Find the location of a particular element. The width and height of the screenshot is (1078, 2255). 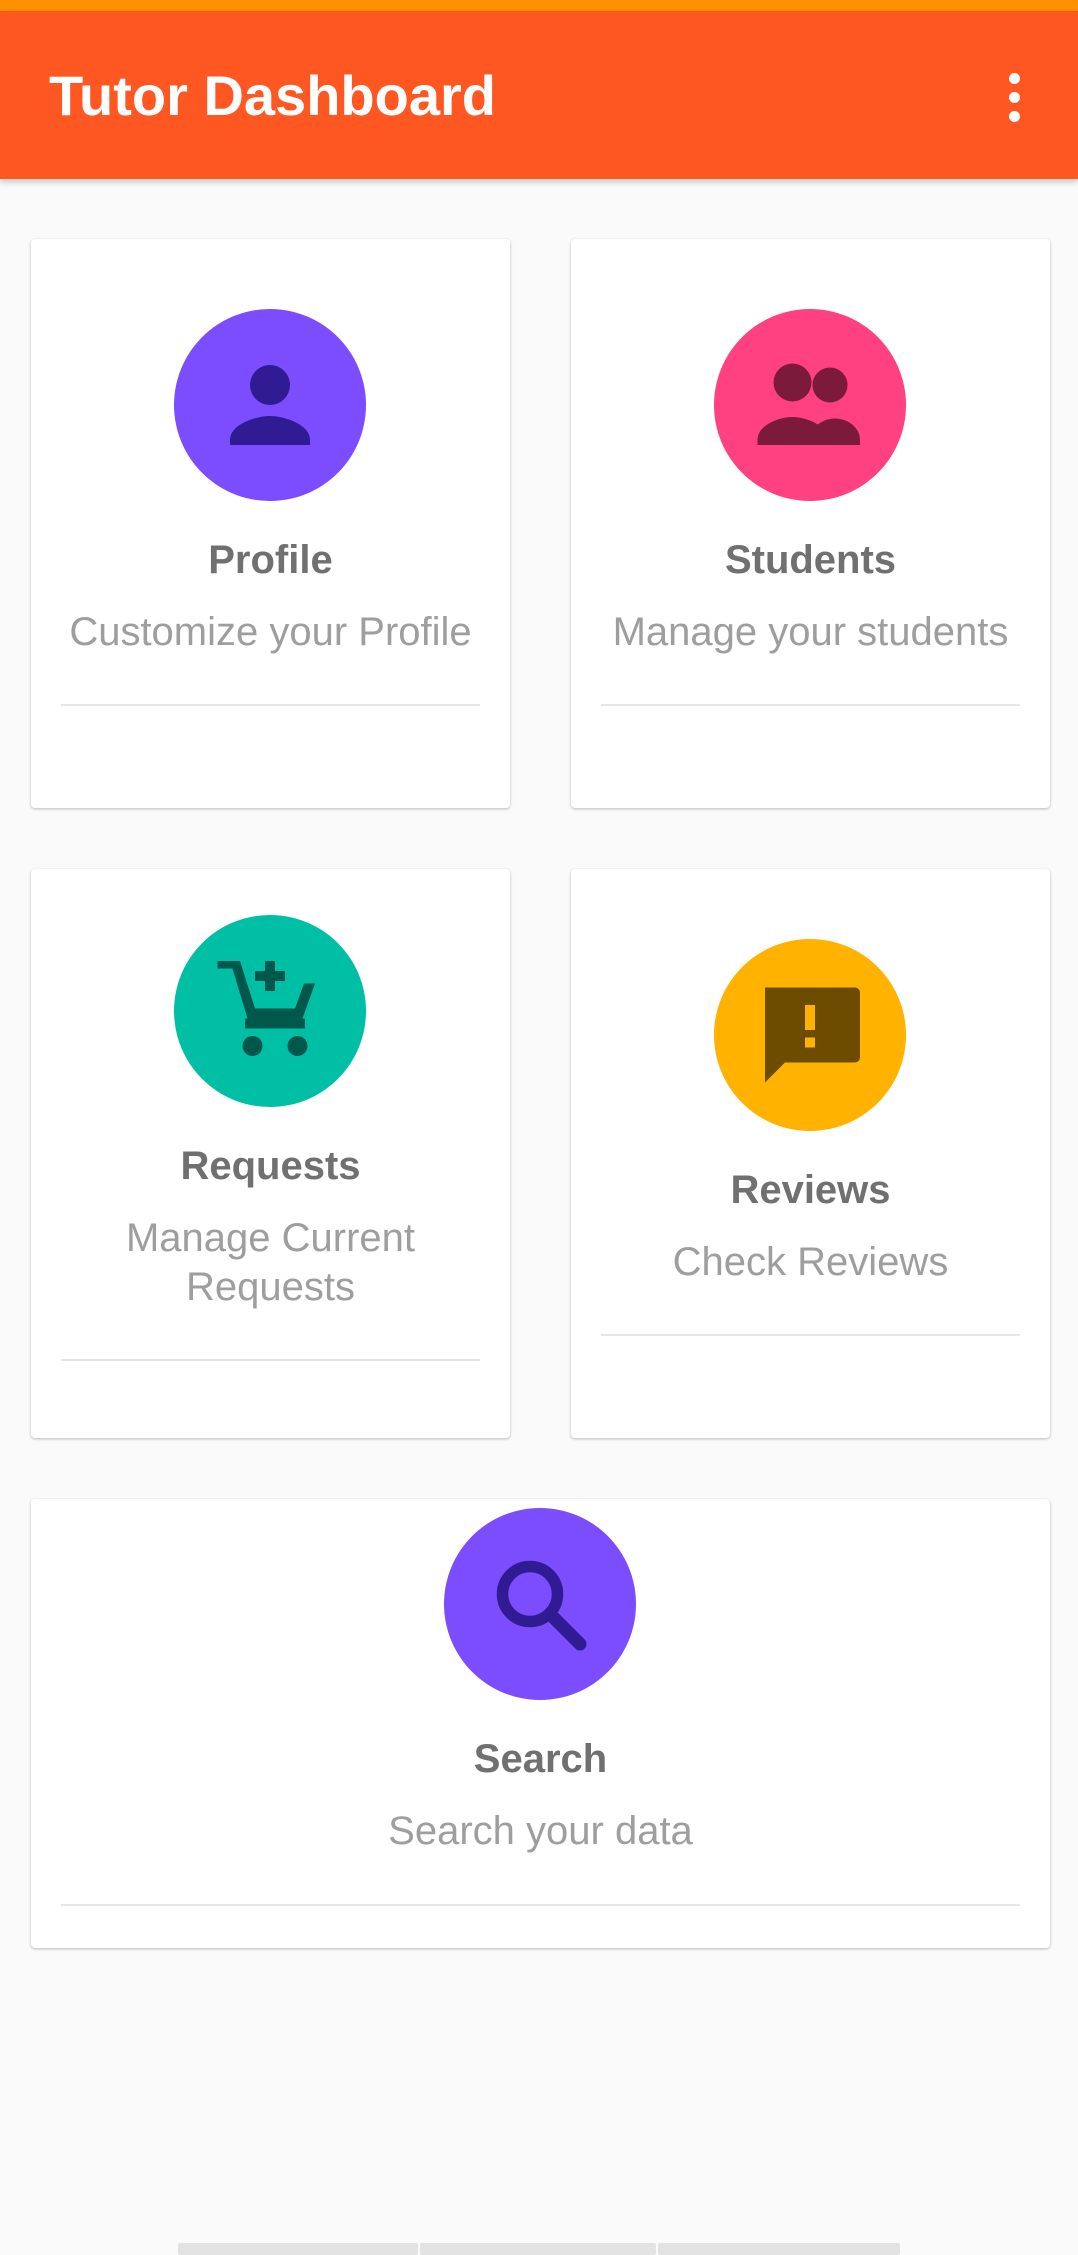

requests-divider is located at coordinates (270, 1360).